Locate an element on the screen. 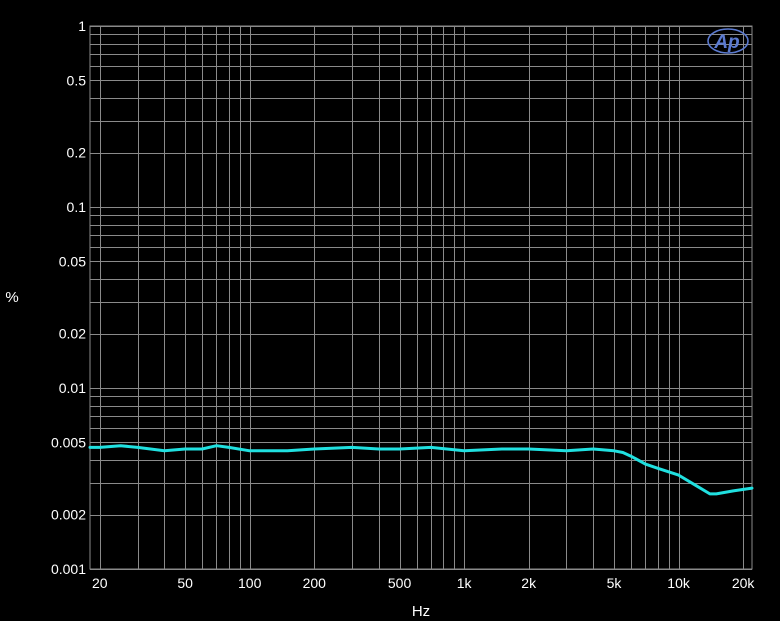  x-tick-label: 20 is located at coordinates (100, 583).